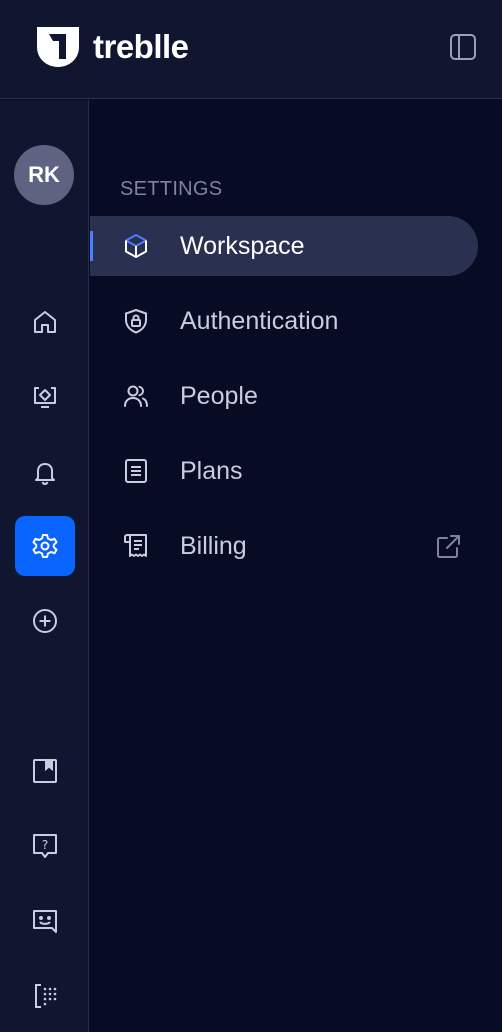  I want to click on rail-bookmark-button, so click(45, 771).